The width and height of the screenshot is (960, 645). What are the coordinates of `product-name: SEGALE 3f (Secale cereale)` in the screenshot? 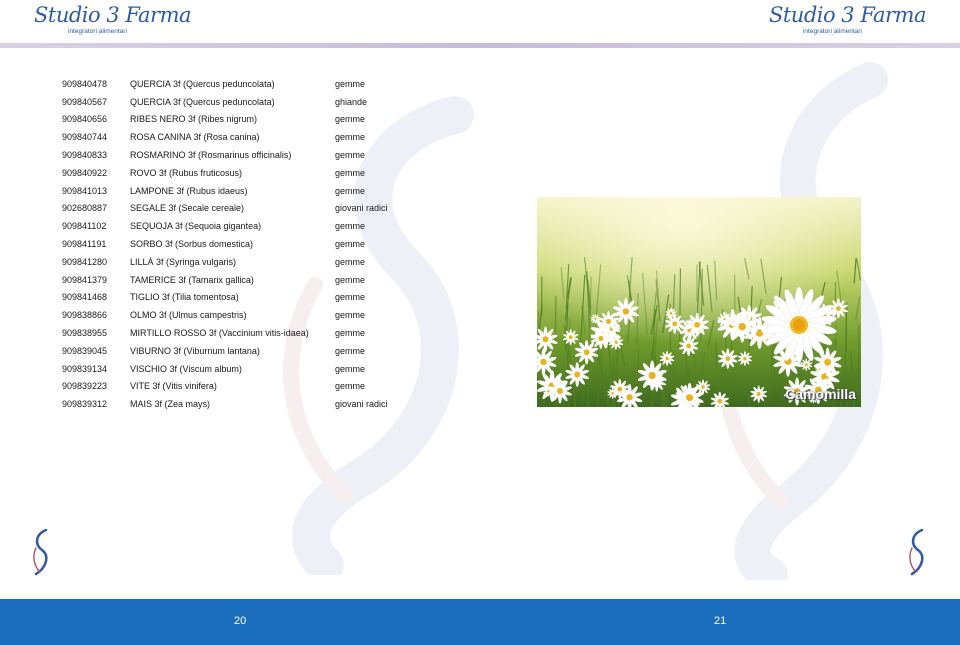 It's located at (187, 208).